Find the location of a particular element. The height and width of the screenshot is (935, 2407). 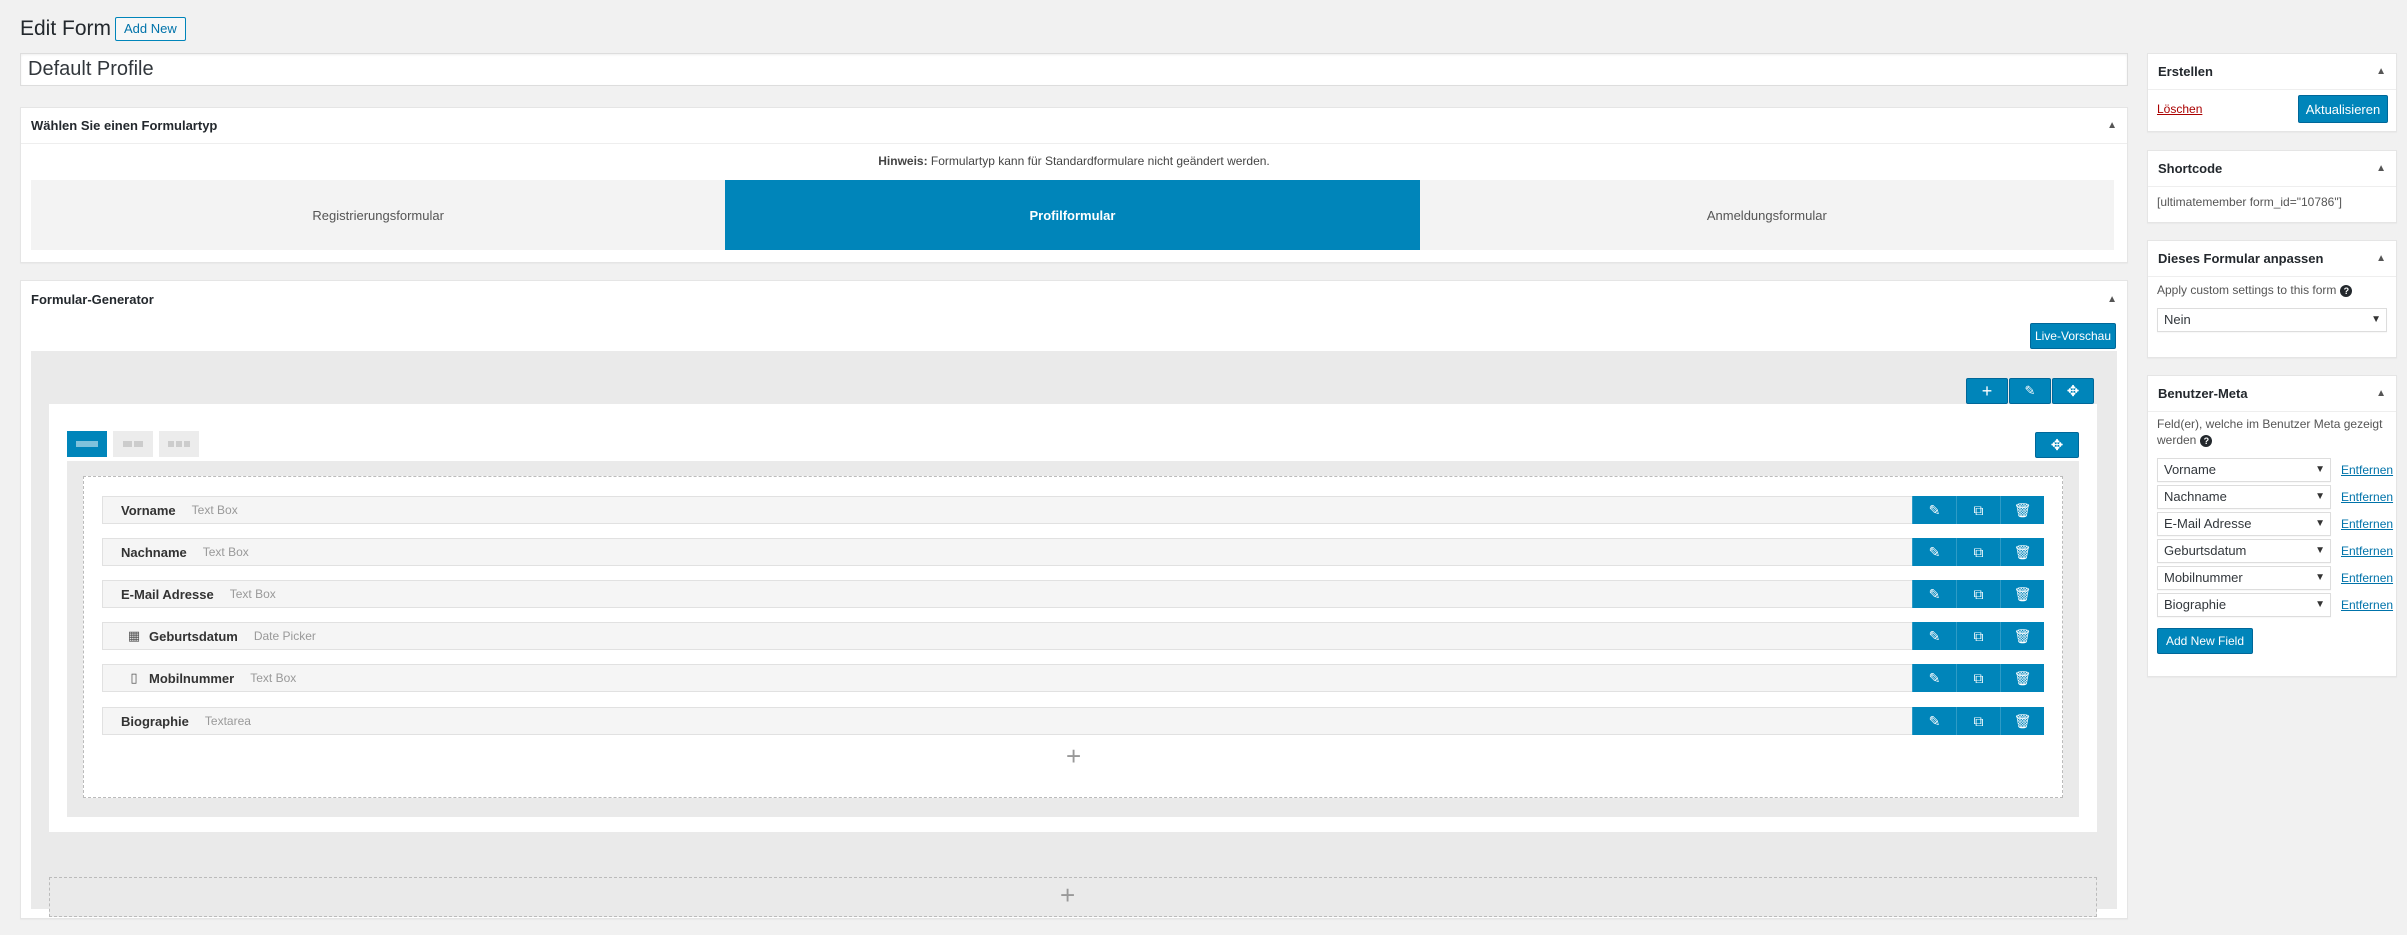

mobile-icon: ▯ is located at coordinates (134, 677).